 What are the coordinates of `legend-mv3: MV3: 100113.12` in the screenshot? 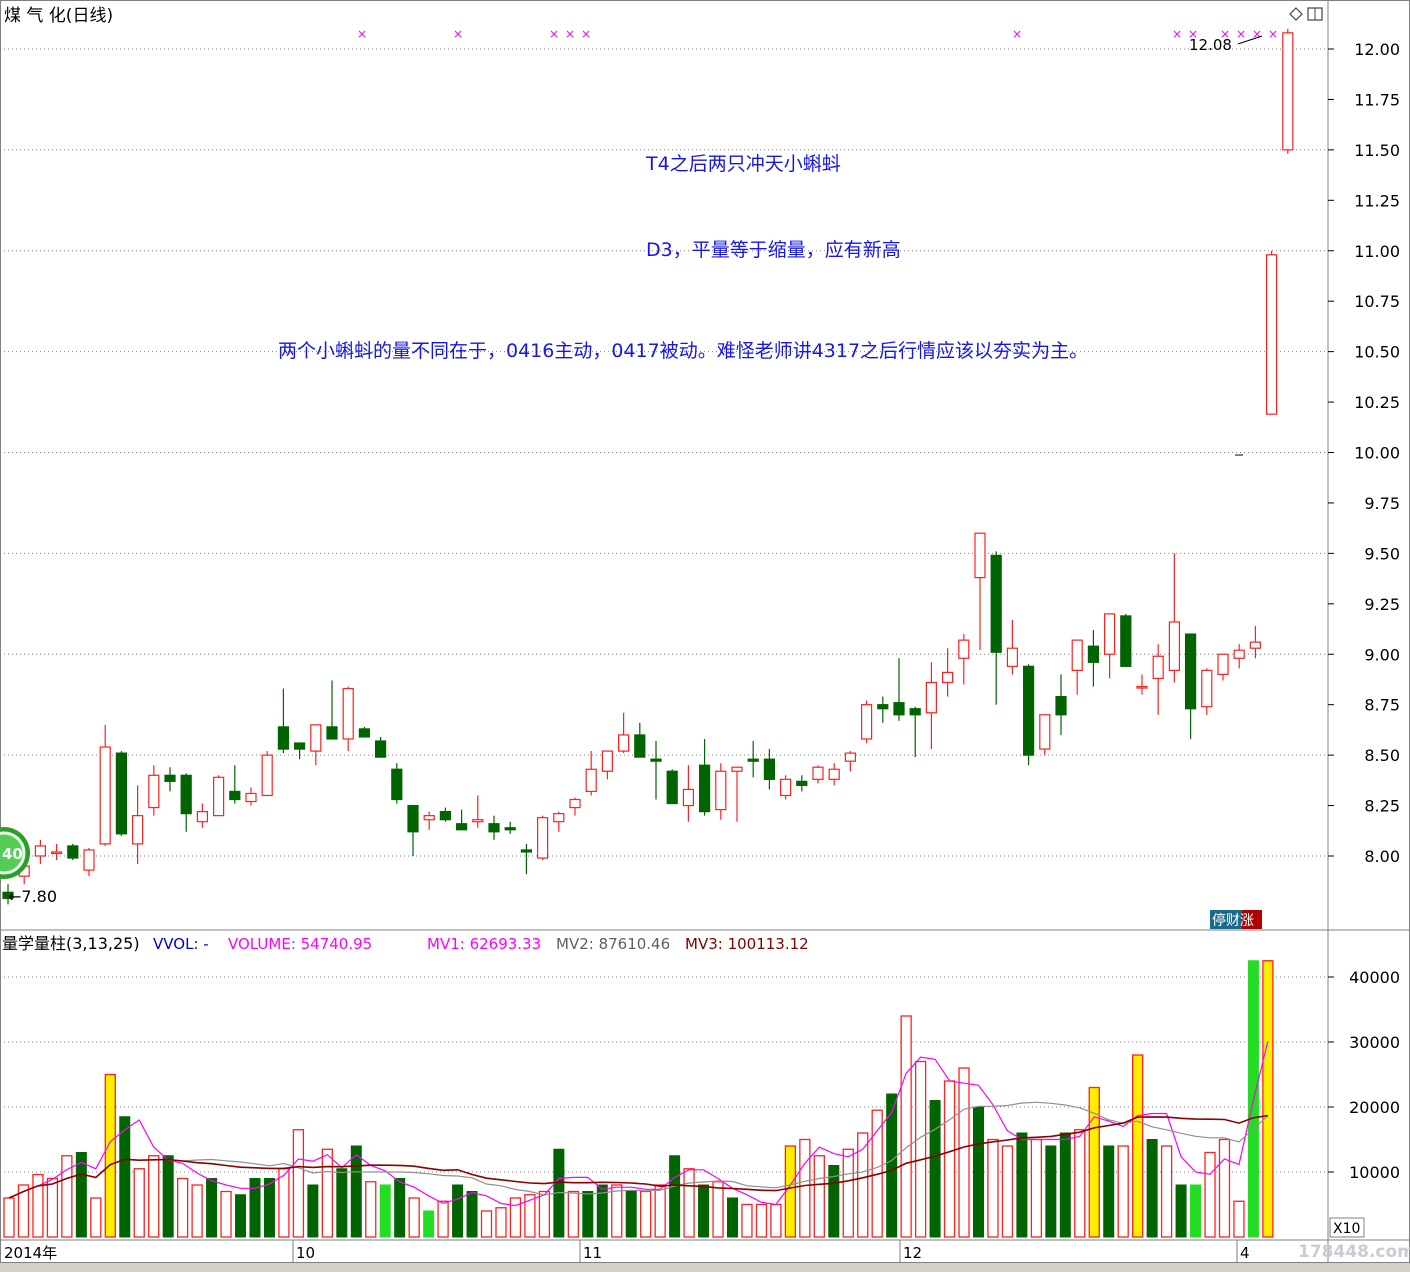 It's located at (747, 944).